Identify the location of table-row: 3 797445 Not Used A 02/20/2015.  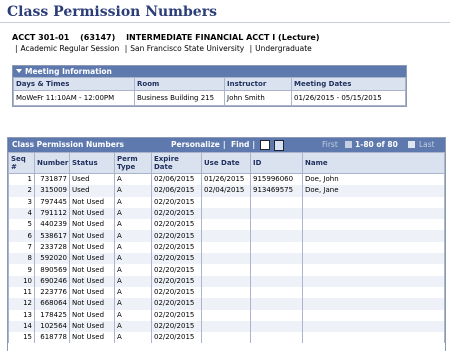
(226, 202).